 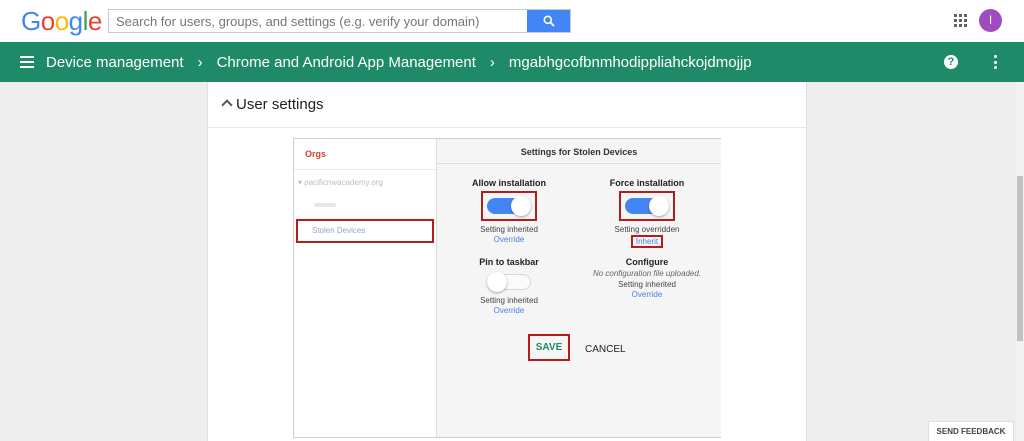 What do you see at coordinates (94, 21) in the screenshot?
I see `logo-letter: e` at bounding box center [94, 21].